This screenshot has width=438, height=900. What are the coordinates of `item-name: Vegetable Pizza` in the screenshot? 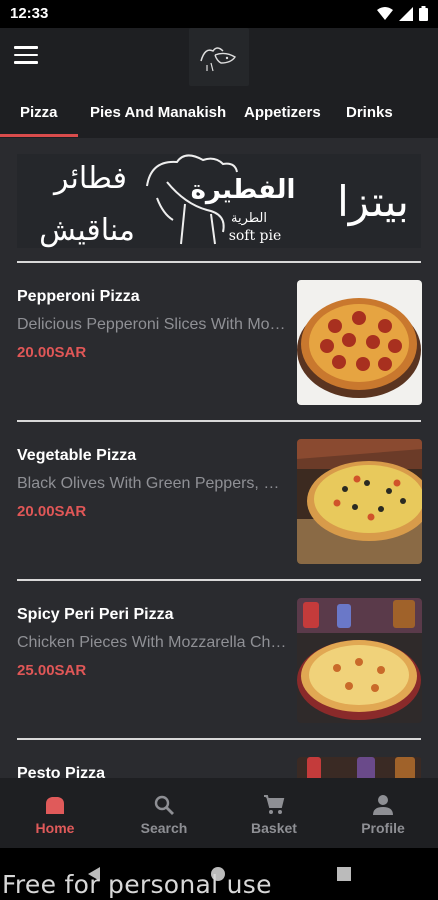 It's located at (77, 455).